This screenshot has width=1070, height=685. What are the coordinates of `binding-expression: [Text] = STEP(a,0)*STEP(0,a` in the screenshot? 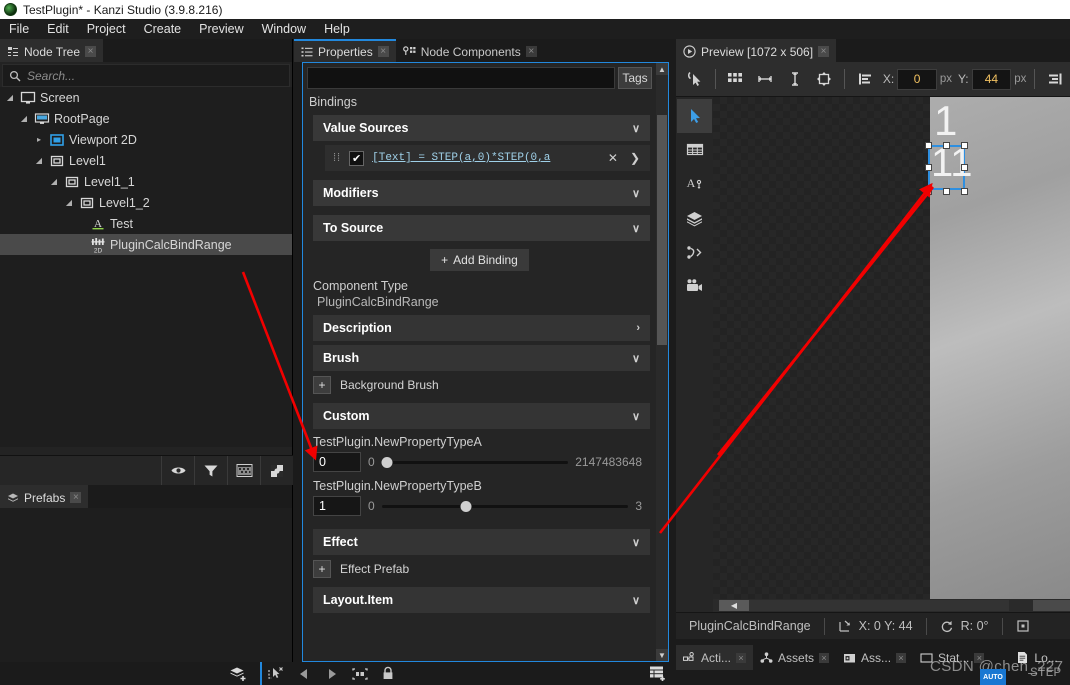 It's located at (485, 158).